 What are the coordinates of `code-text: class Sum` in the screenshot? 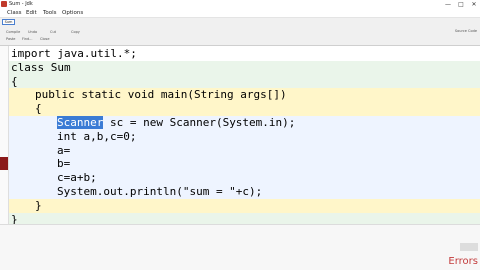 It's located at (41, 67).